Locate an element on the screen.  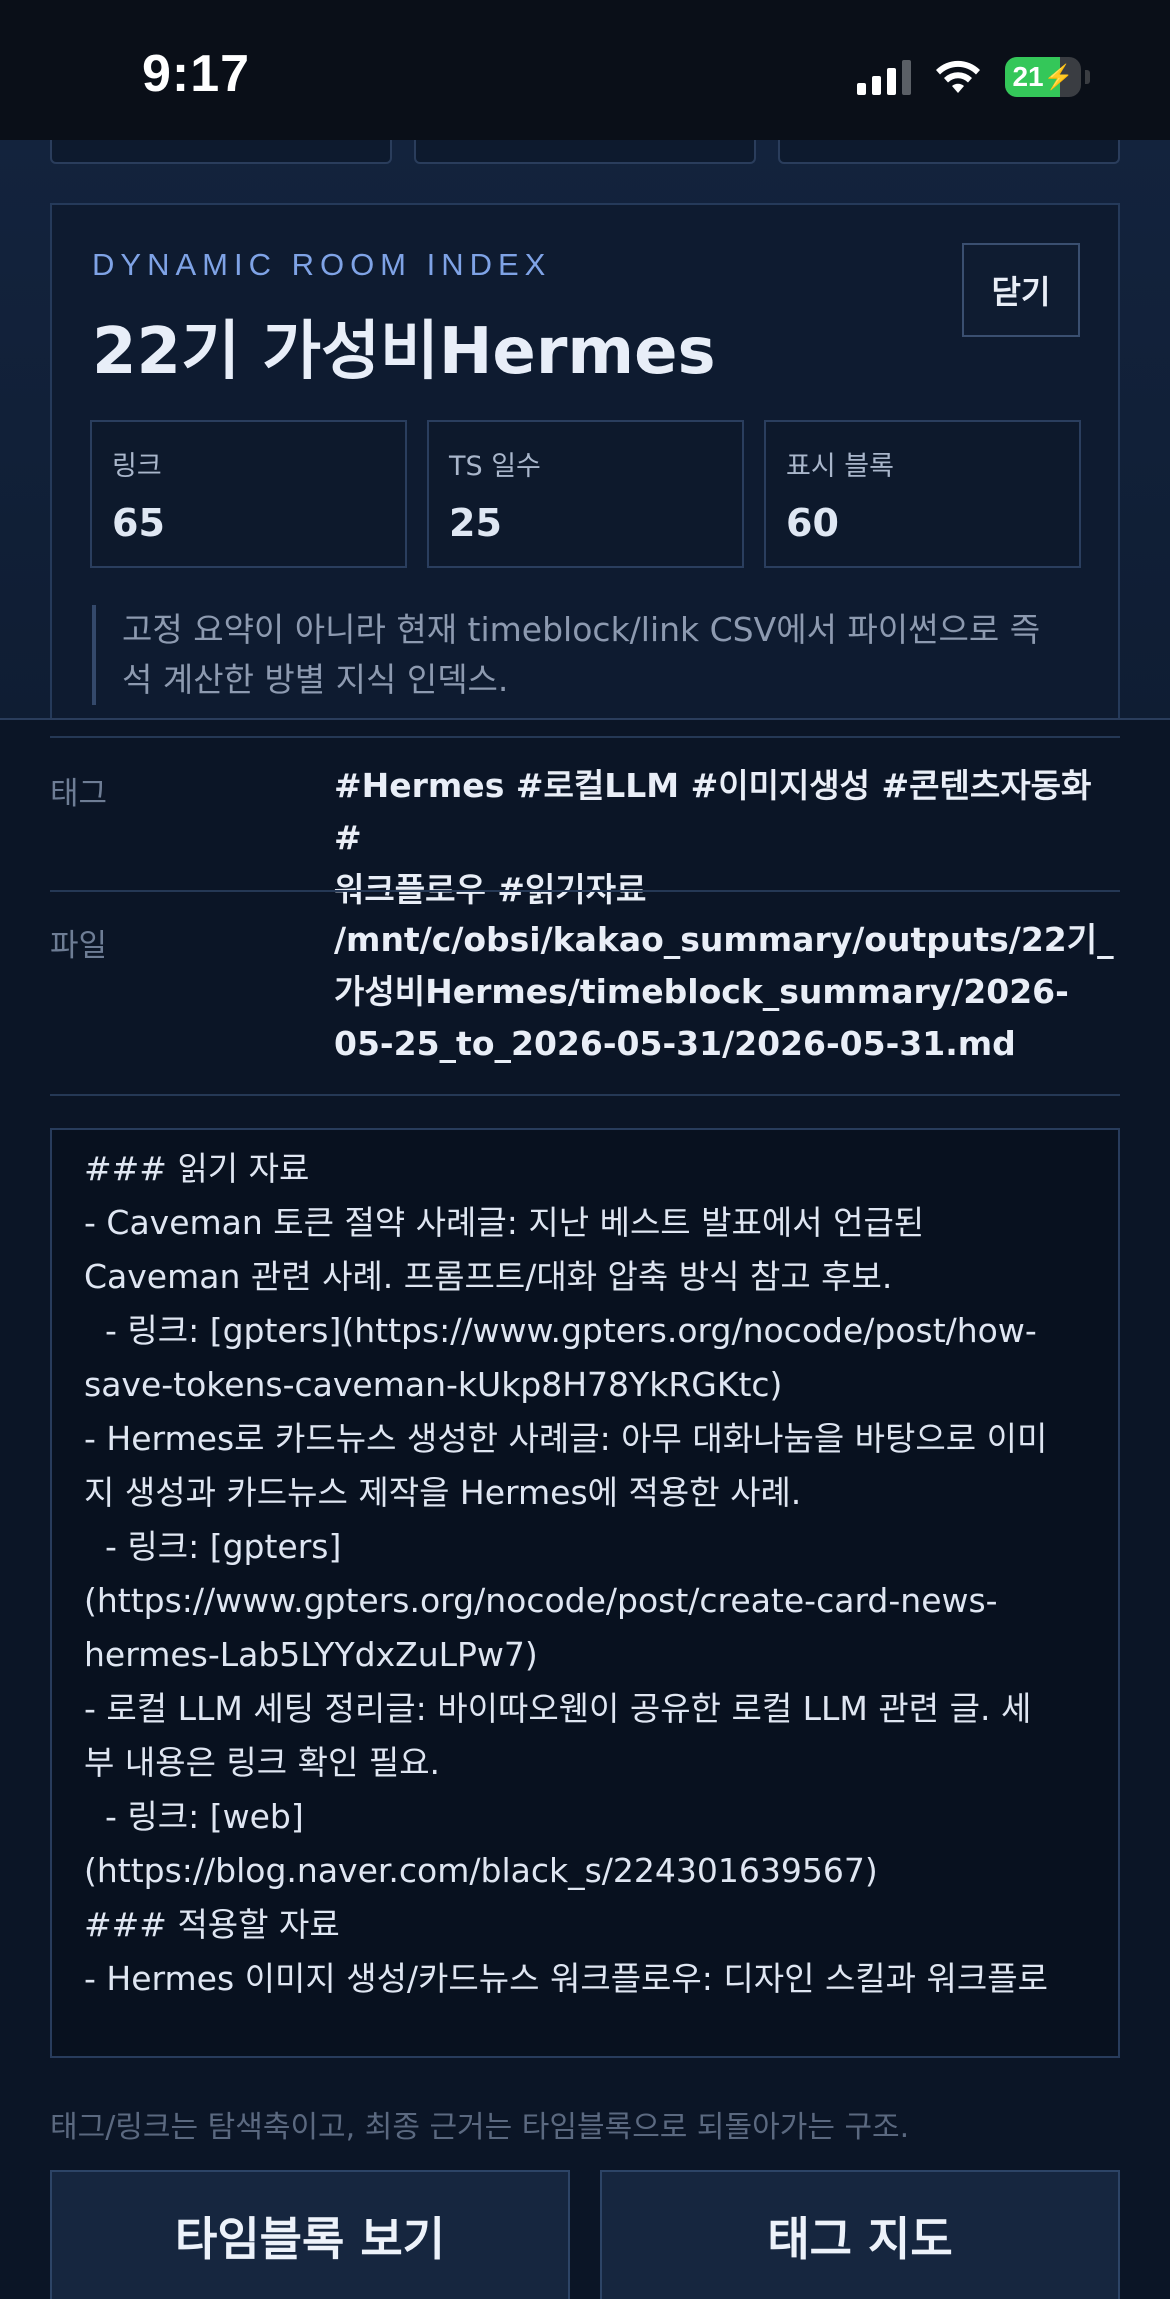
divider is located at coordinates (585, 1095).